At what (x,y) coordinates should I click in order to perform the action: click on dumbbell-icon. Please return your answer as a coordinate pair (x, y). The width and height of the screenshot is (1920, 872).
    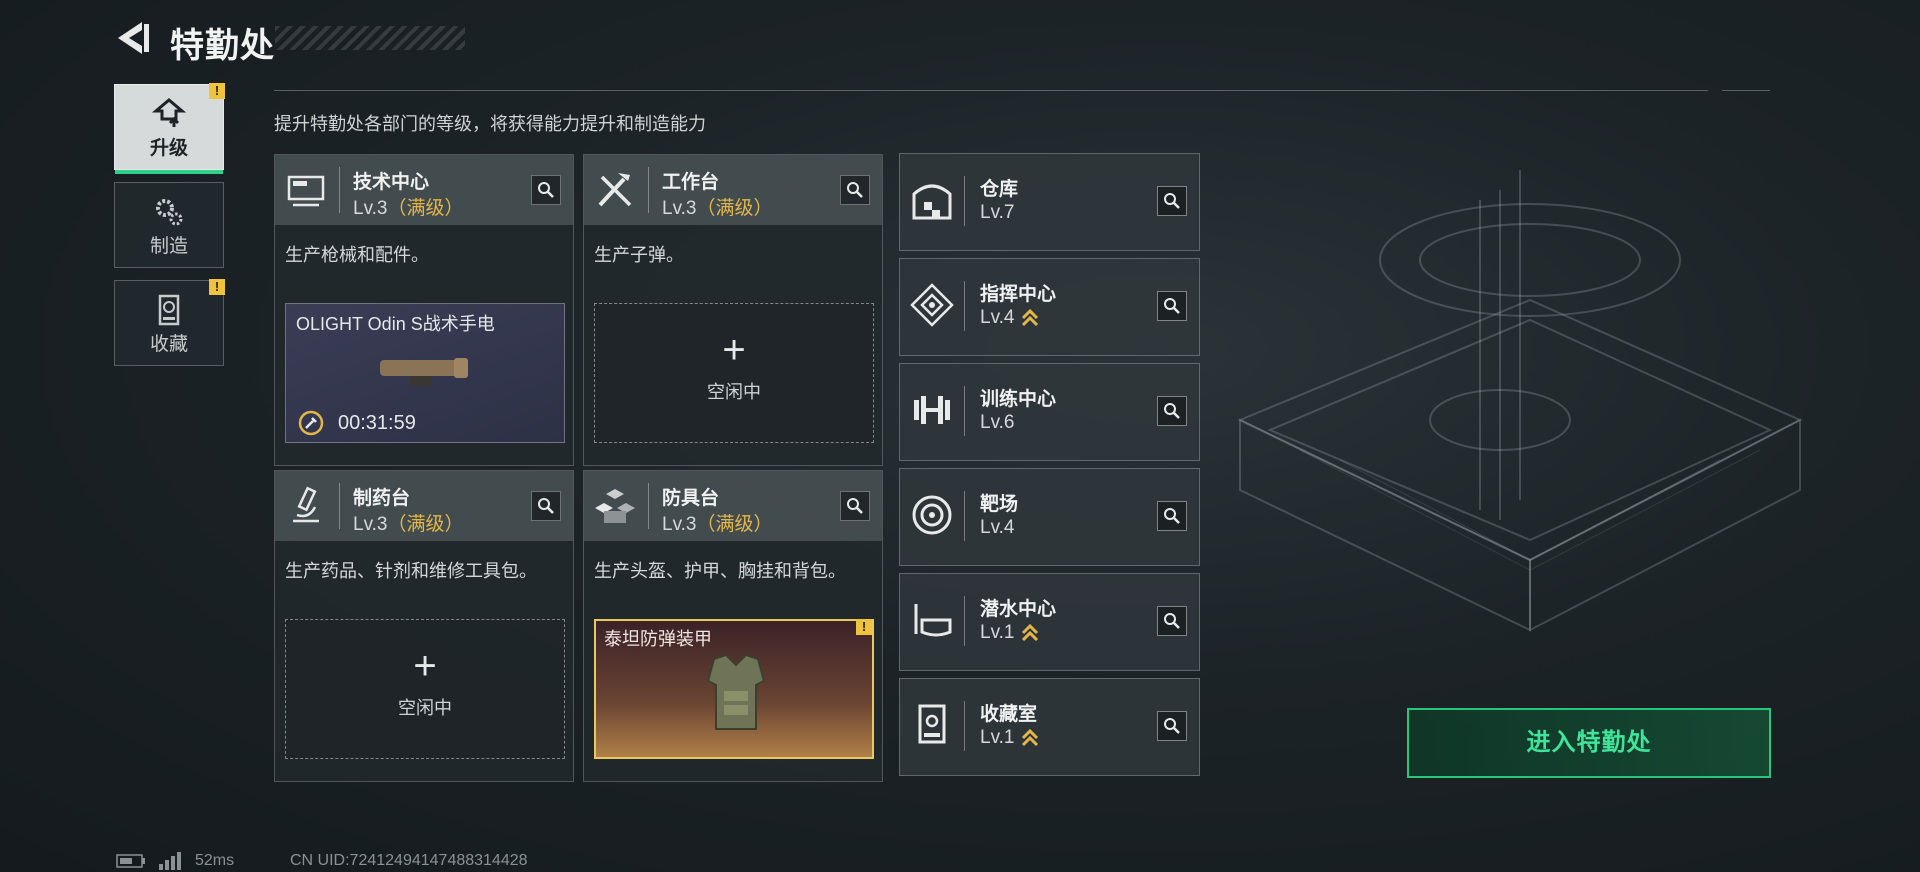
    Looking at the image, I should click on (932, 410).